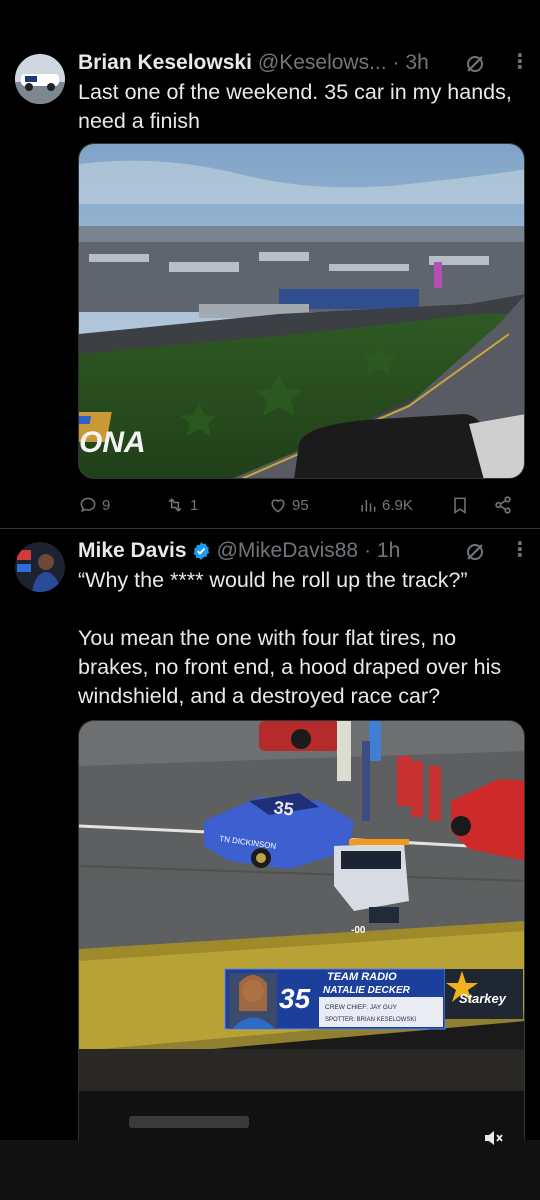  I want to click on reply-button: 9, so click(94, 505).